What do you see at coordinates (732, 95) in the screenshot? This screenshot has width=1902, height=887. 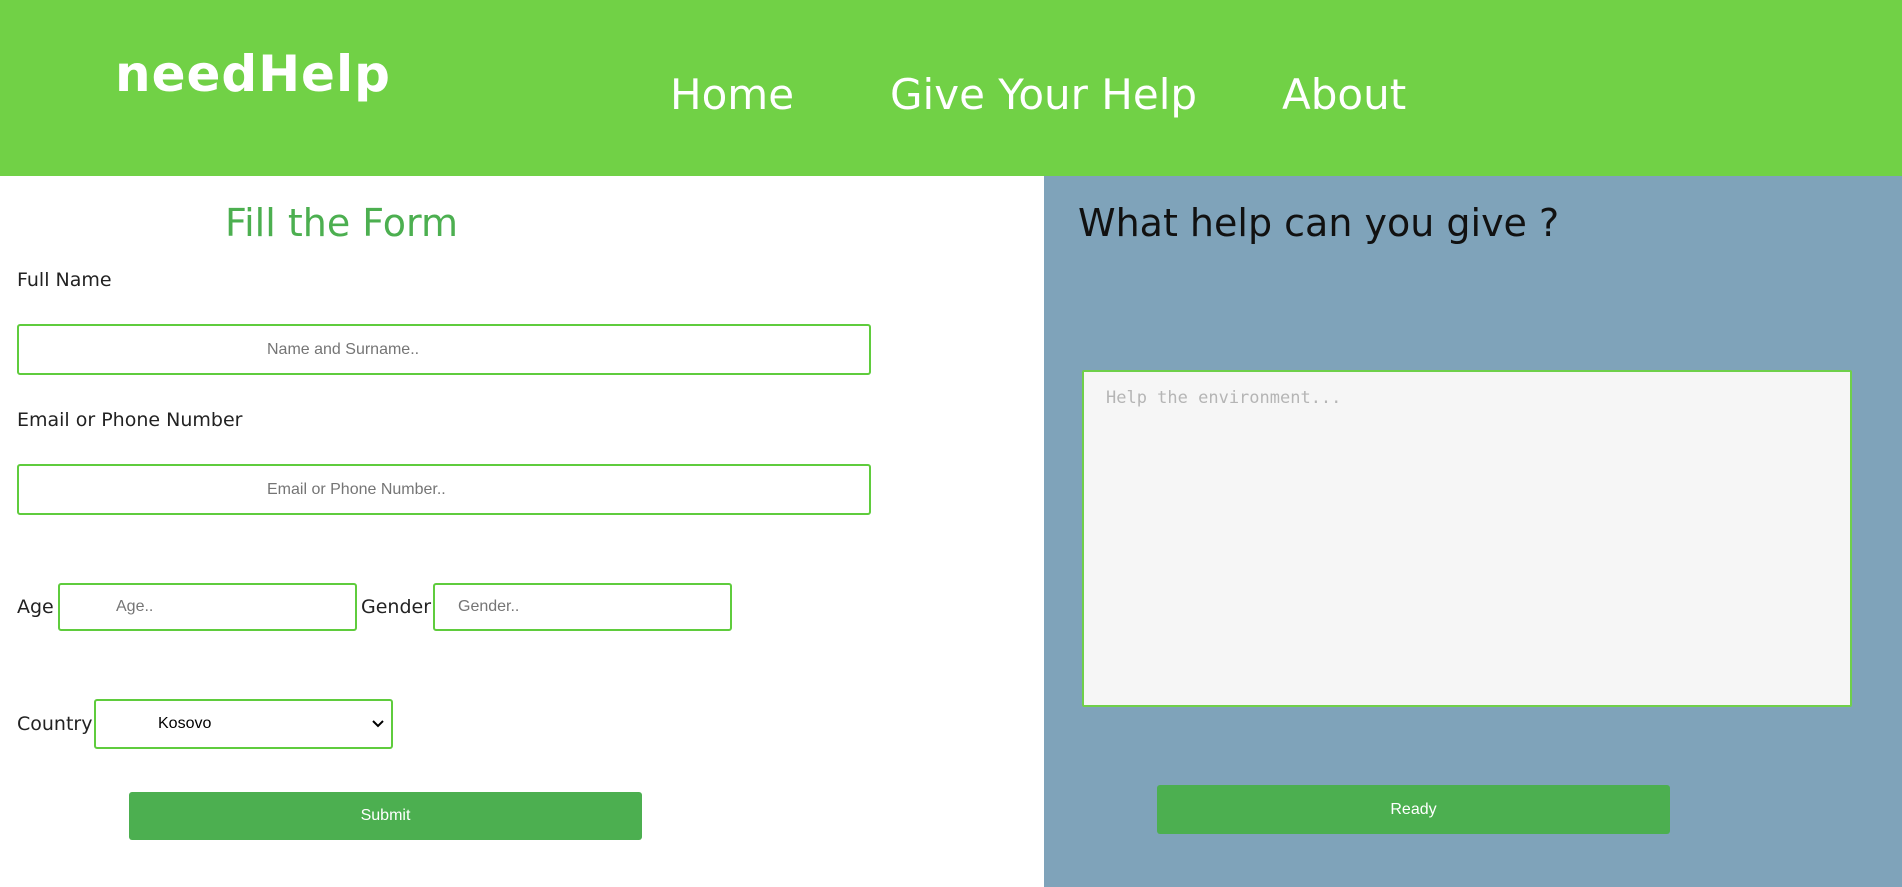 I see `nav-link-home: Home` at bounding box center [732, 95].